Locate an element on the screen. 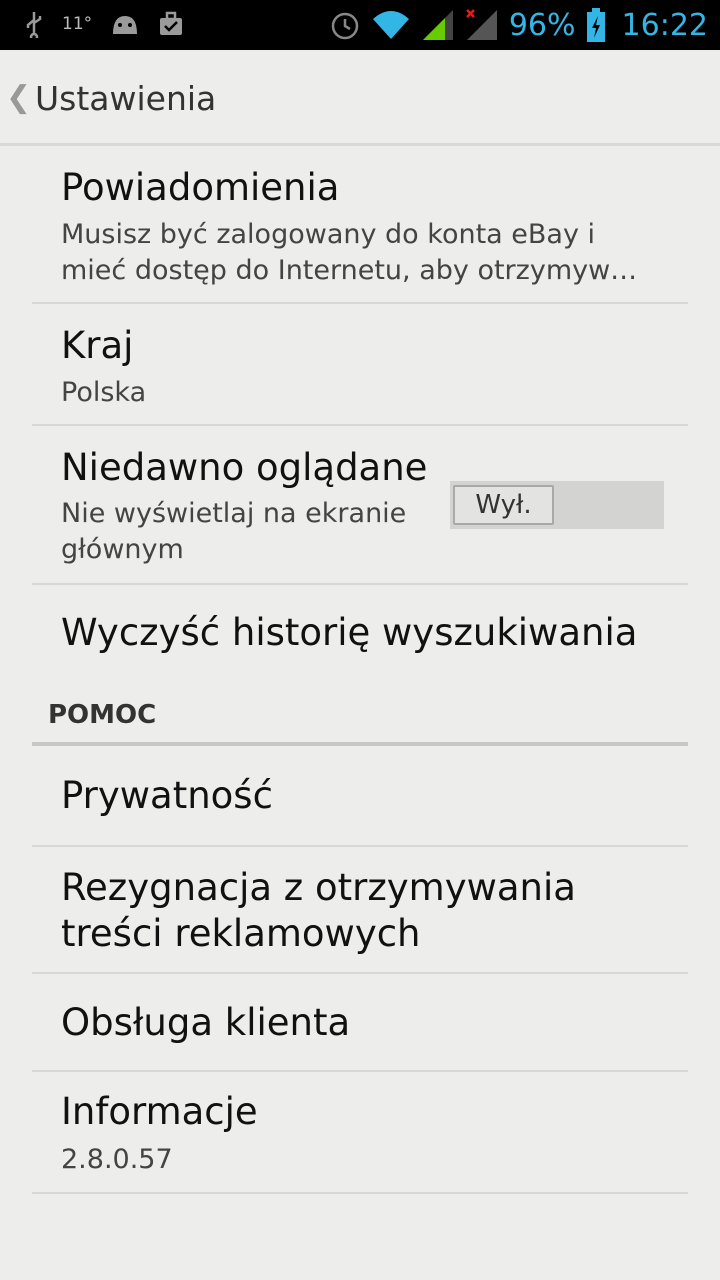 This screenshot has height=1280, width=720. battery-charging-icon is located at coordinates (595, 25).